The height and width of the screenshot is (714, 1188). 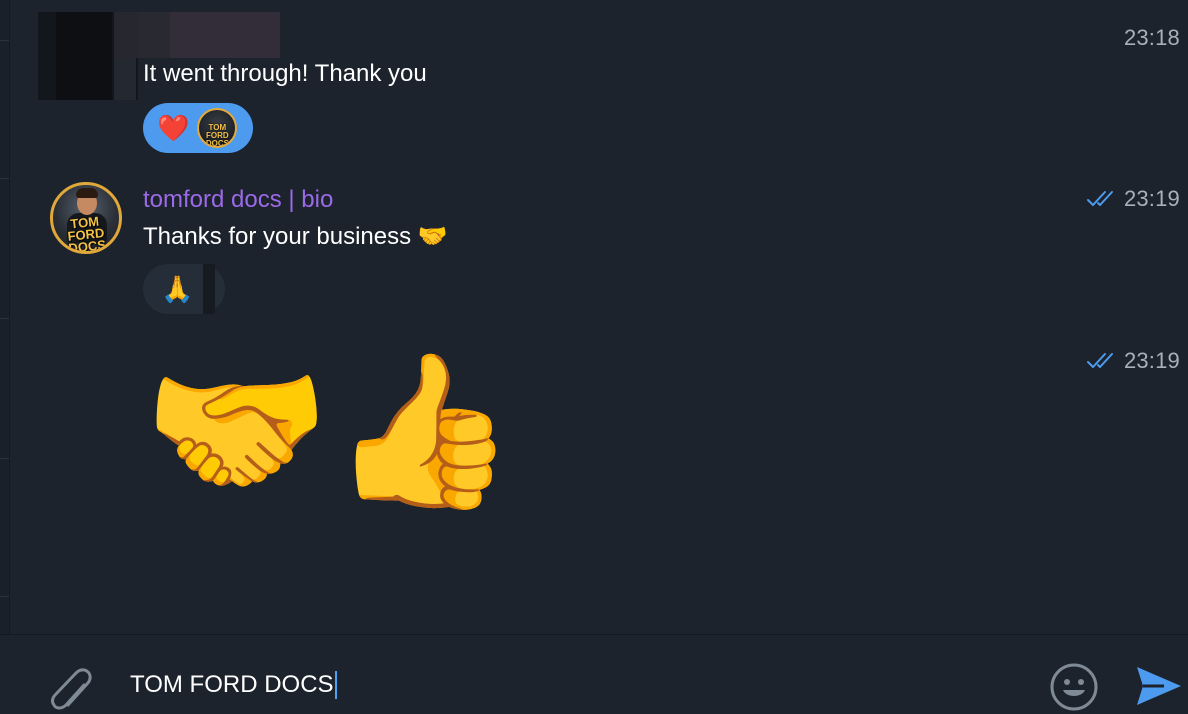 I want to click on message-text: It went through! Thank you, so click(x=285, y=73).